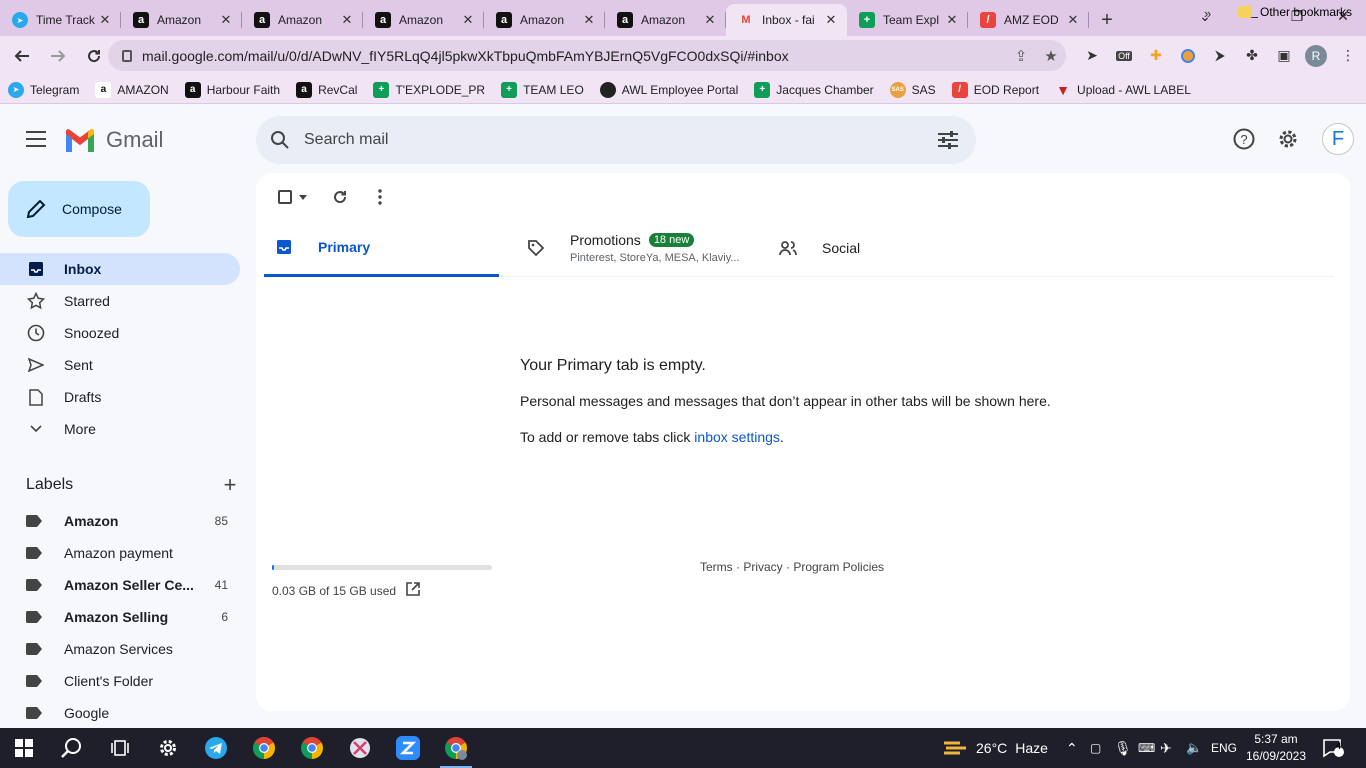  What do you see at coordinates (230, 485) in the screenshot?
I see `create-label-icon: +` at bounding box center [230, 485].